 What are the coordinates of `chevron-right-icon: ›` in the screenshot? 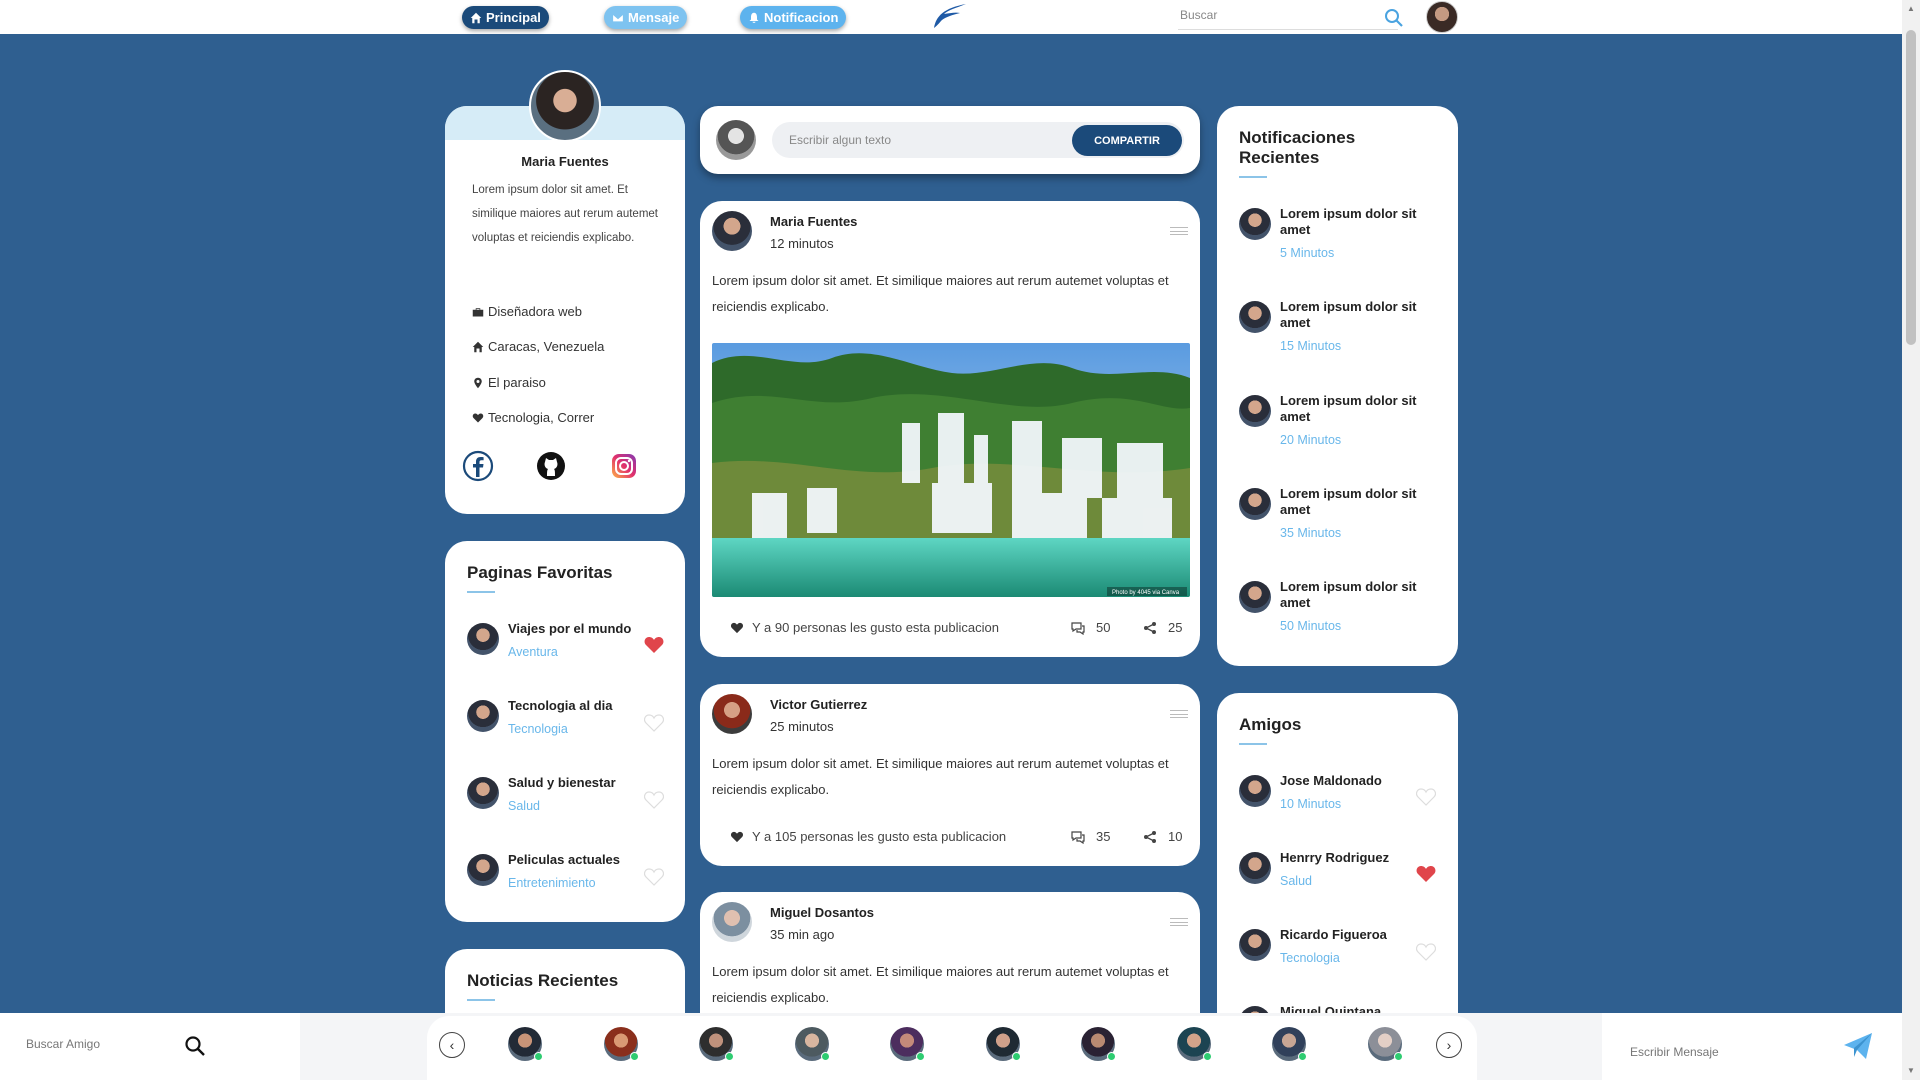 It's located at (1449, 1045).